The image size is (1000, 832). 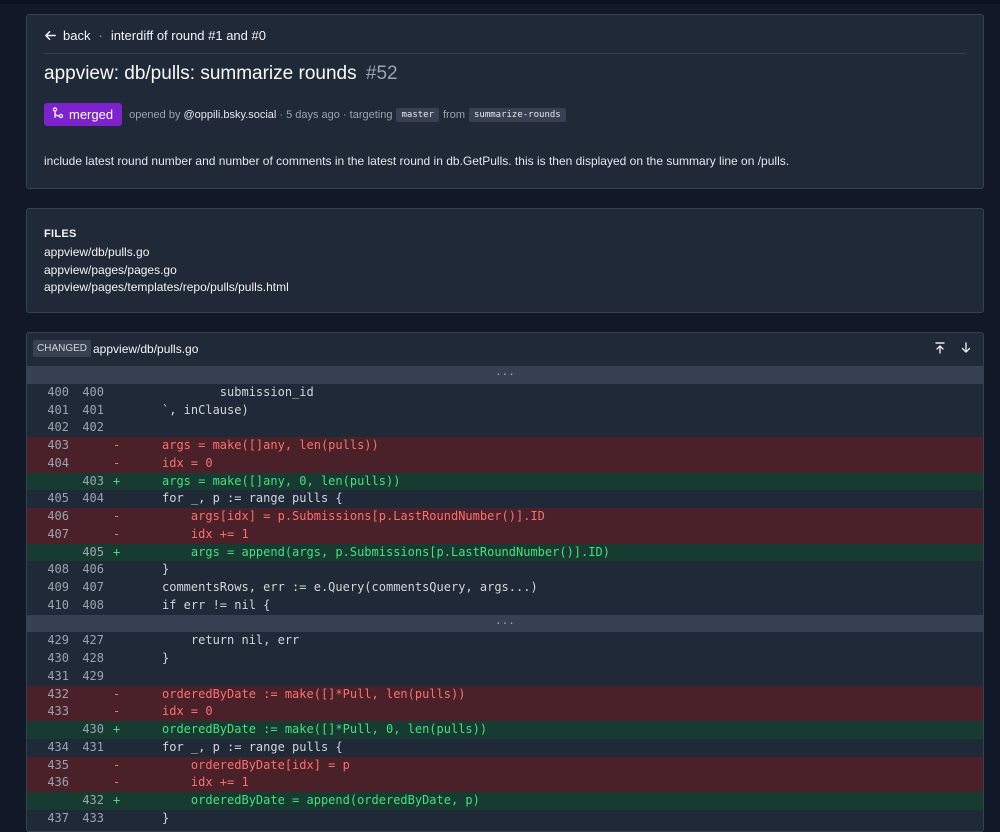 I want to click on old-line-number: 405, so click(x=58, y=498).